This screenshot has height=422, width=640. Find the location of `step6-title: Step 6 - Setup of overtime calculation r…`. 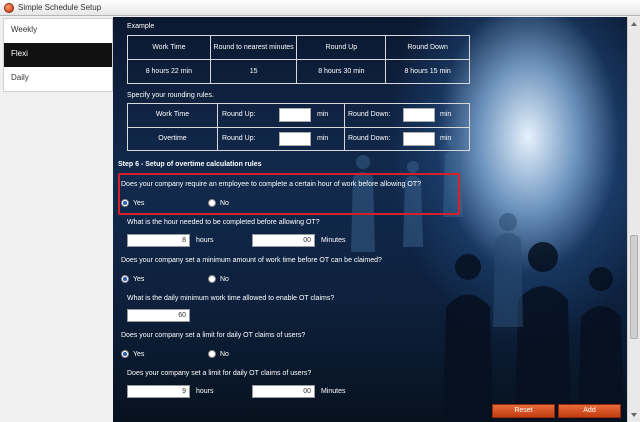

step6-title: Step 6 - Setup of overtime calculation r… is located at coordinates (190, 164).